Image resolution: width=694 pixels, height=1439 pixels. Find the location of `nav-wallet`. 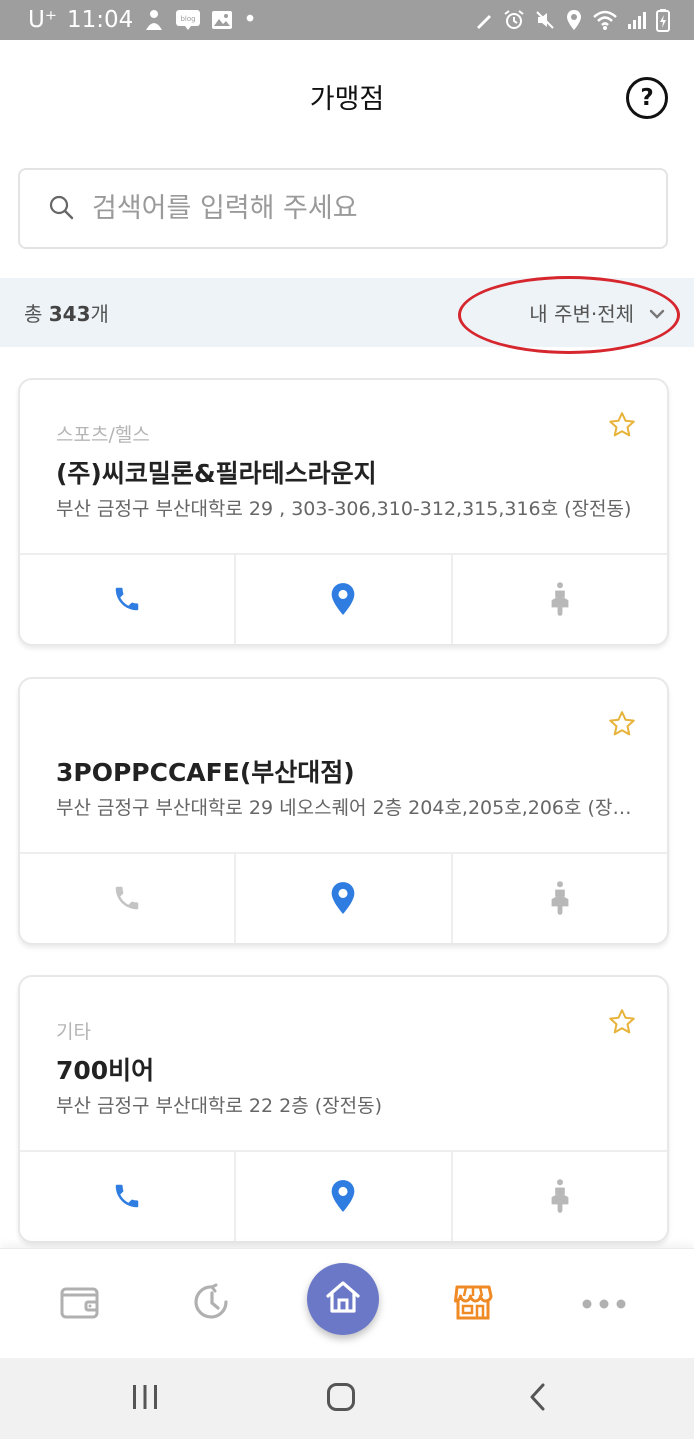

nav-wallet is located at coordinates (80, 1304).